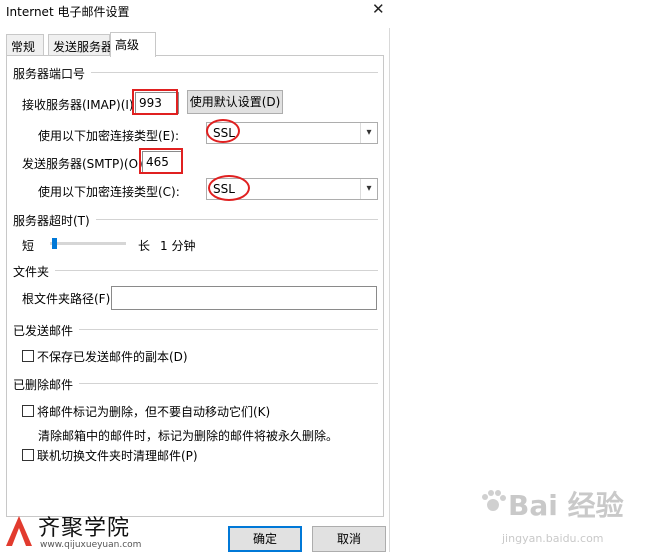 Image resolution: width=652 pixels, height=552 pixels. What do you see at coordinates (46, 384) in the screenshot?
I see `deleted-items-heading: 已删除邮件` at bounding box center [46, 384].